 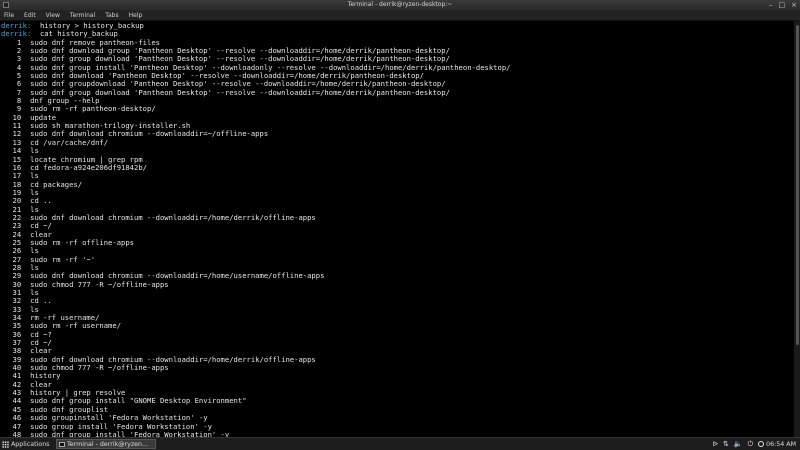 What do you see at coordinates (19, 67) in the screenshot?
I see `history-number: 4` at bounding box center [19, 67].